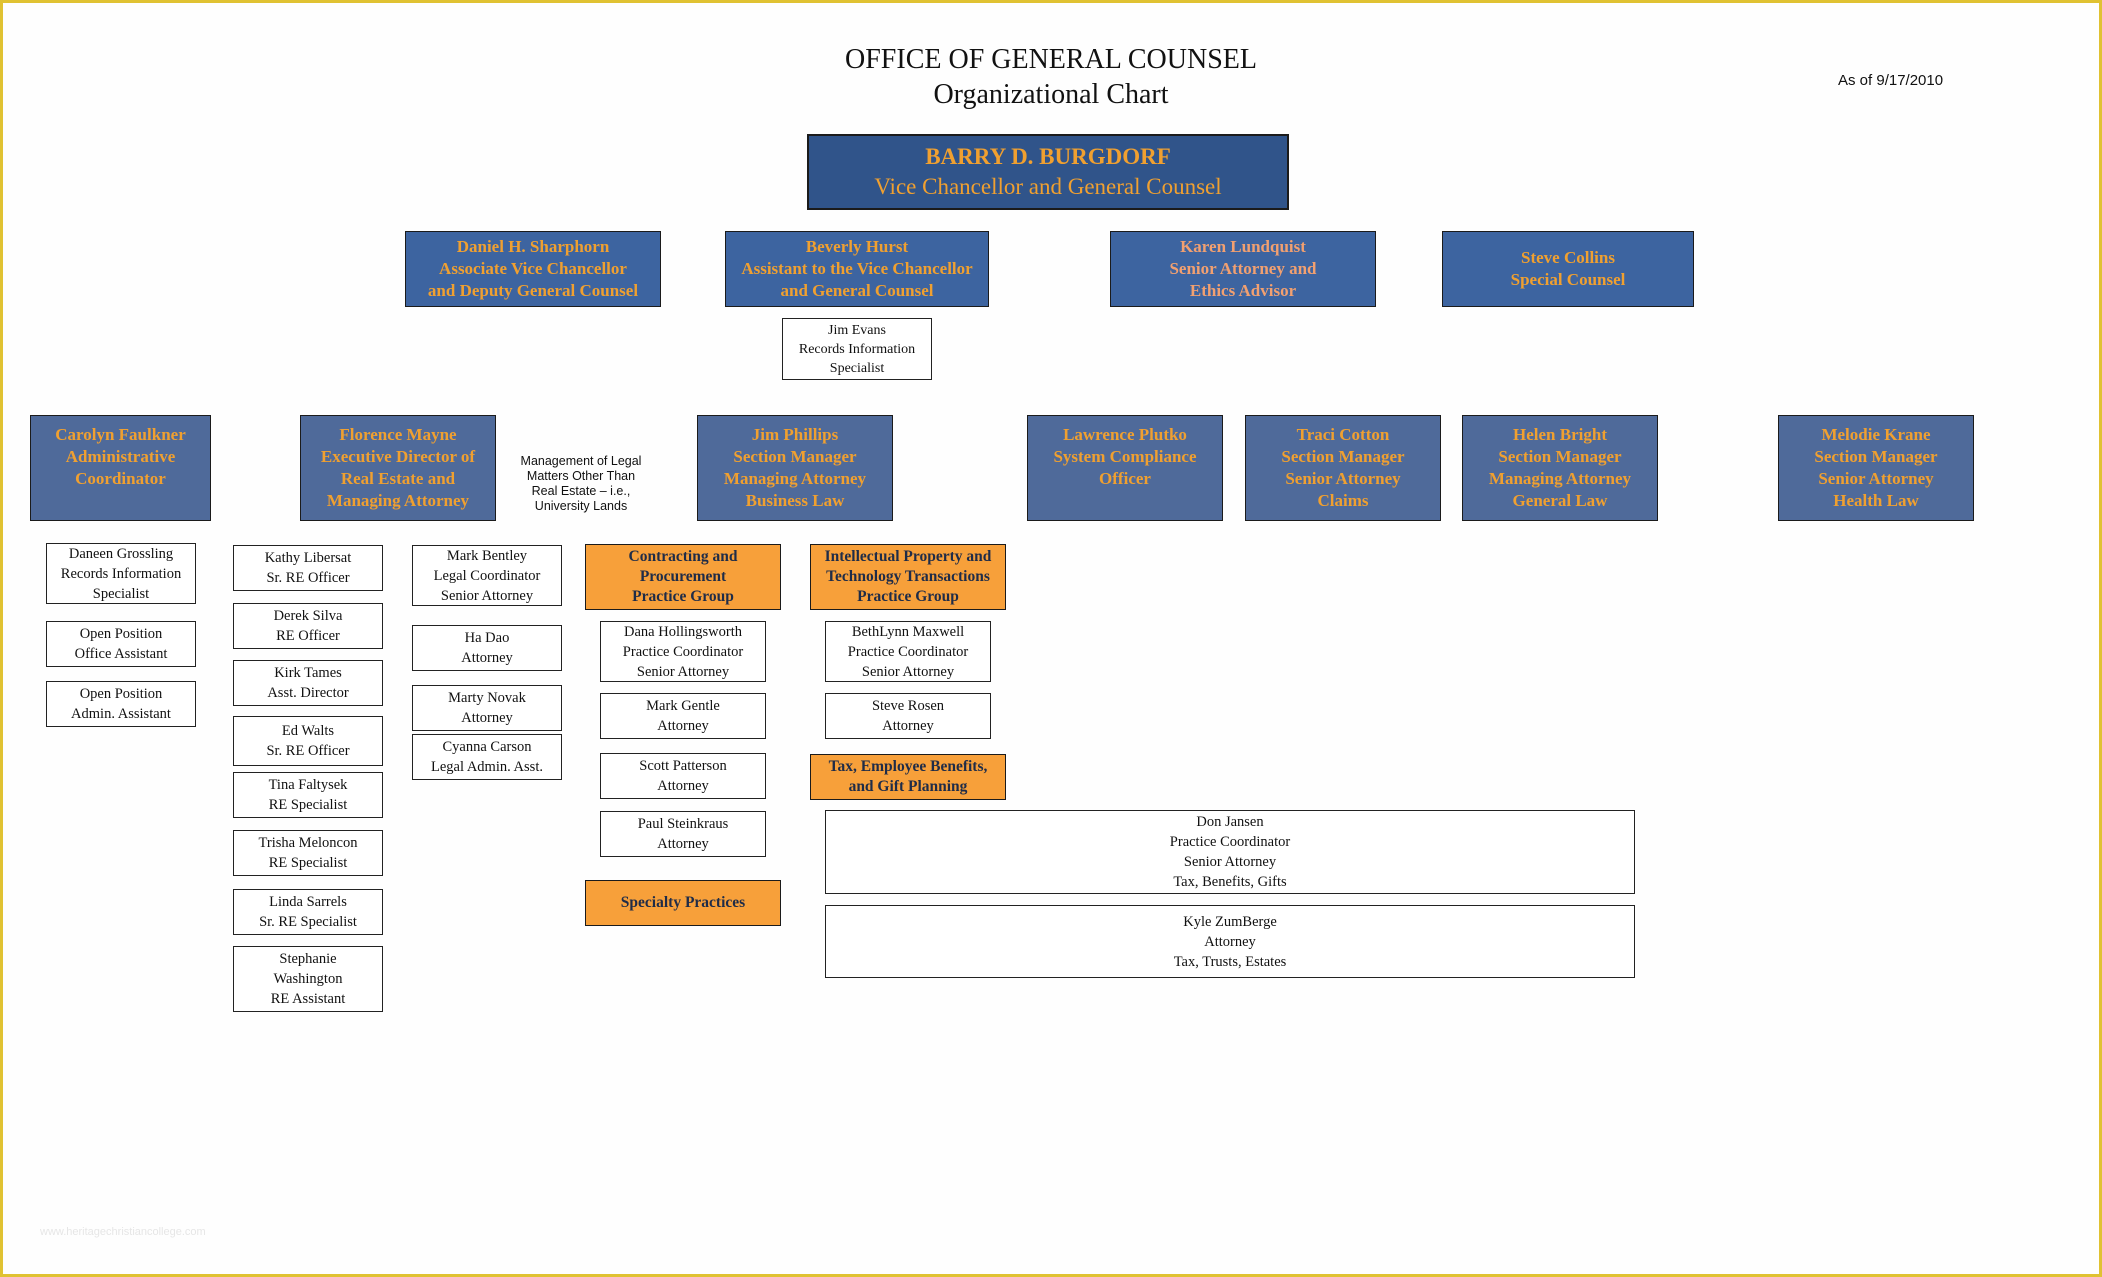 The image size is (2102, 1277). What do you see at coordinates (120, 478) in the screenshot?
I see `node-title-line: Coordinator` at bounding box center [120, 478].